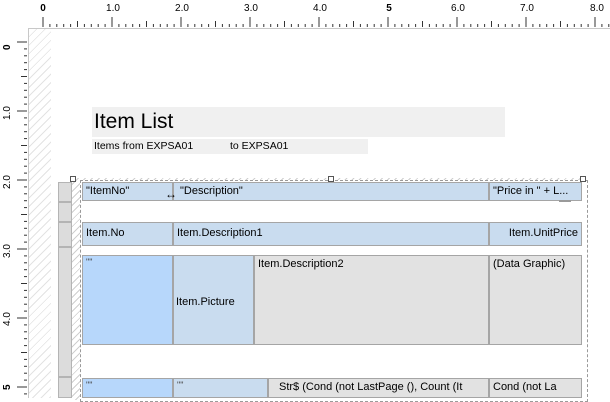 The width and height of the screenshot is (610, 402). What do you see at coordinates (220, 388) in the screenshot?
I see `footer-cell-quote-2: ""` at bounding box center [220, 388].